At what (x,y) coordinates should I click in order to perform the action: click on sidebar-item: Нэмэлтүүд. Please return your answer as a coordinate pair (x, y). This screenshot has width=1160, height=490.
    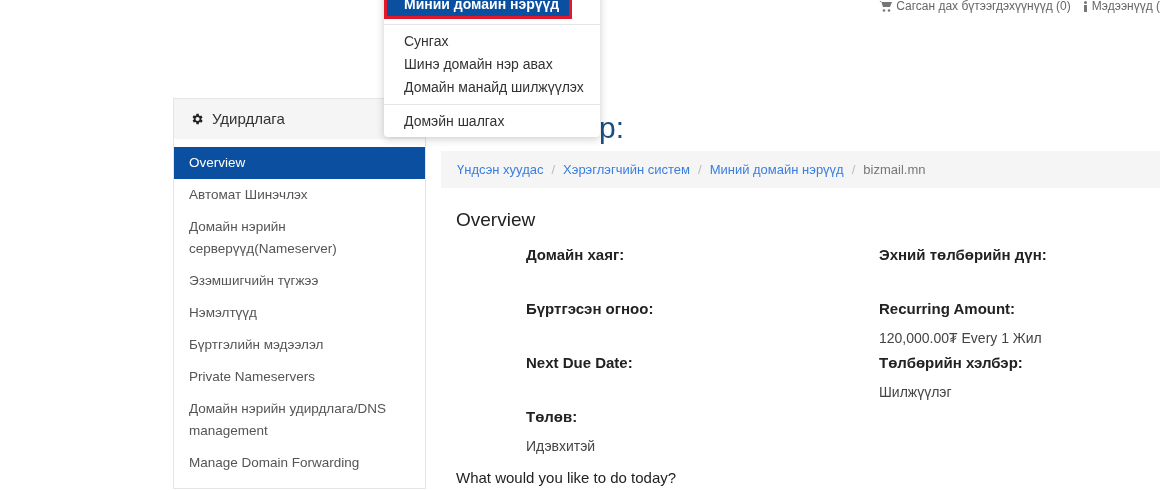
    Looking at the image, I should click on (299, 313).